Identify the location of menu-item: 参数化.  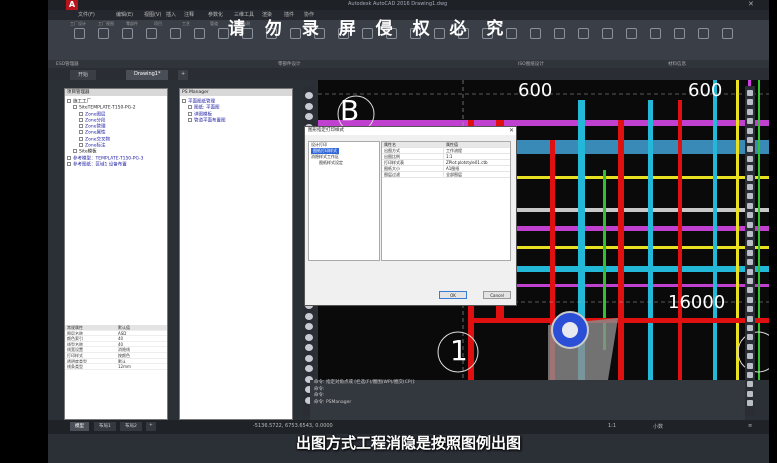
(215, 14).